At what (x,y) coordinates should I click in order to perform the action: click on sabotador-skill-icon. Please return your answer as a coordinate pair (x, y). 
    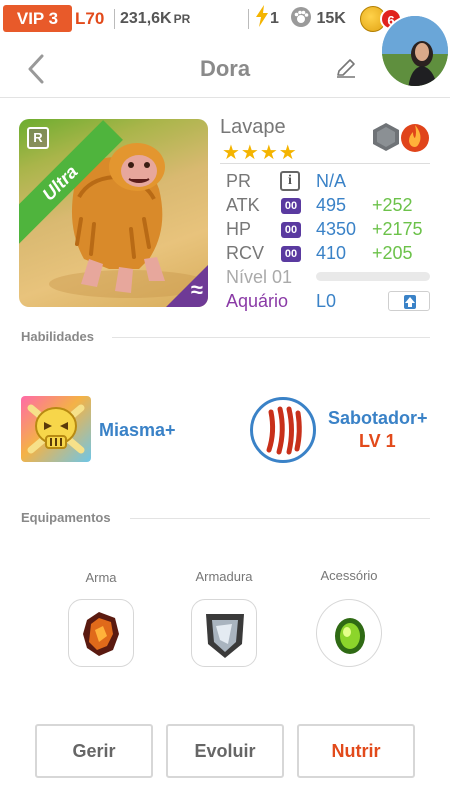
    Looking at the image, I should click on (283, 430).